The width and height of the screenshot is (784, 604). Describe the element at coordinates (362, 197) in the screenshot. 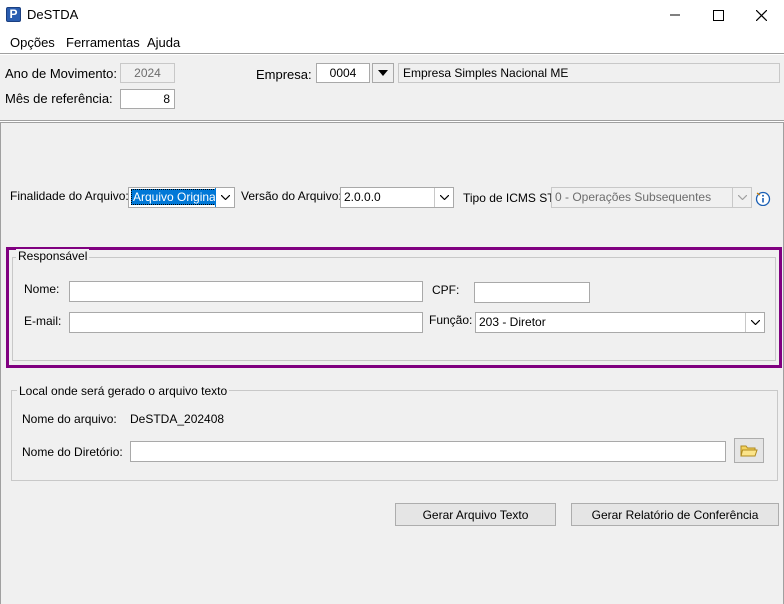

I see `versao-selected-value: 2.0.0.0` at that location.